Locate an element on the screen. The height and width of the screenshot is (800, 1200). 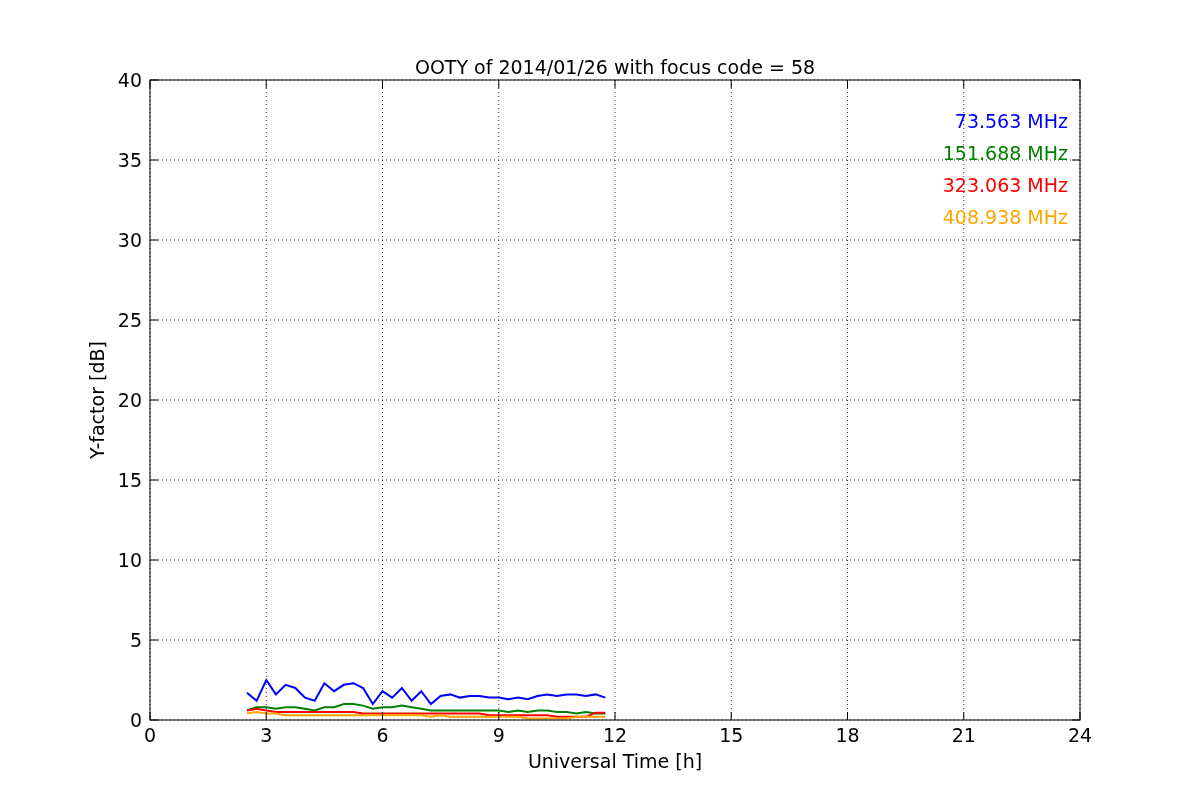
tick-label: 3 is located at coordinates (266, 735).